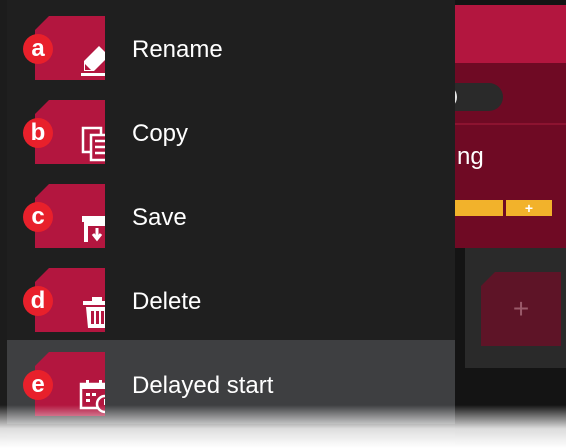 This screenshot has width=566, height=448. I want to click on background-divider, so click(510, 124).